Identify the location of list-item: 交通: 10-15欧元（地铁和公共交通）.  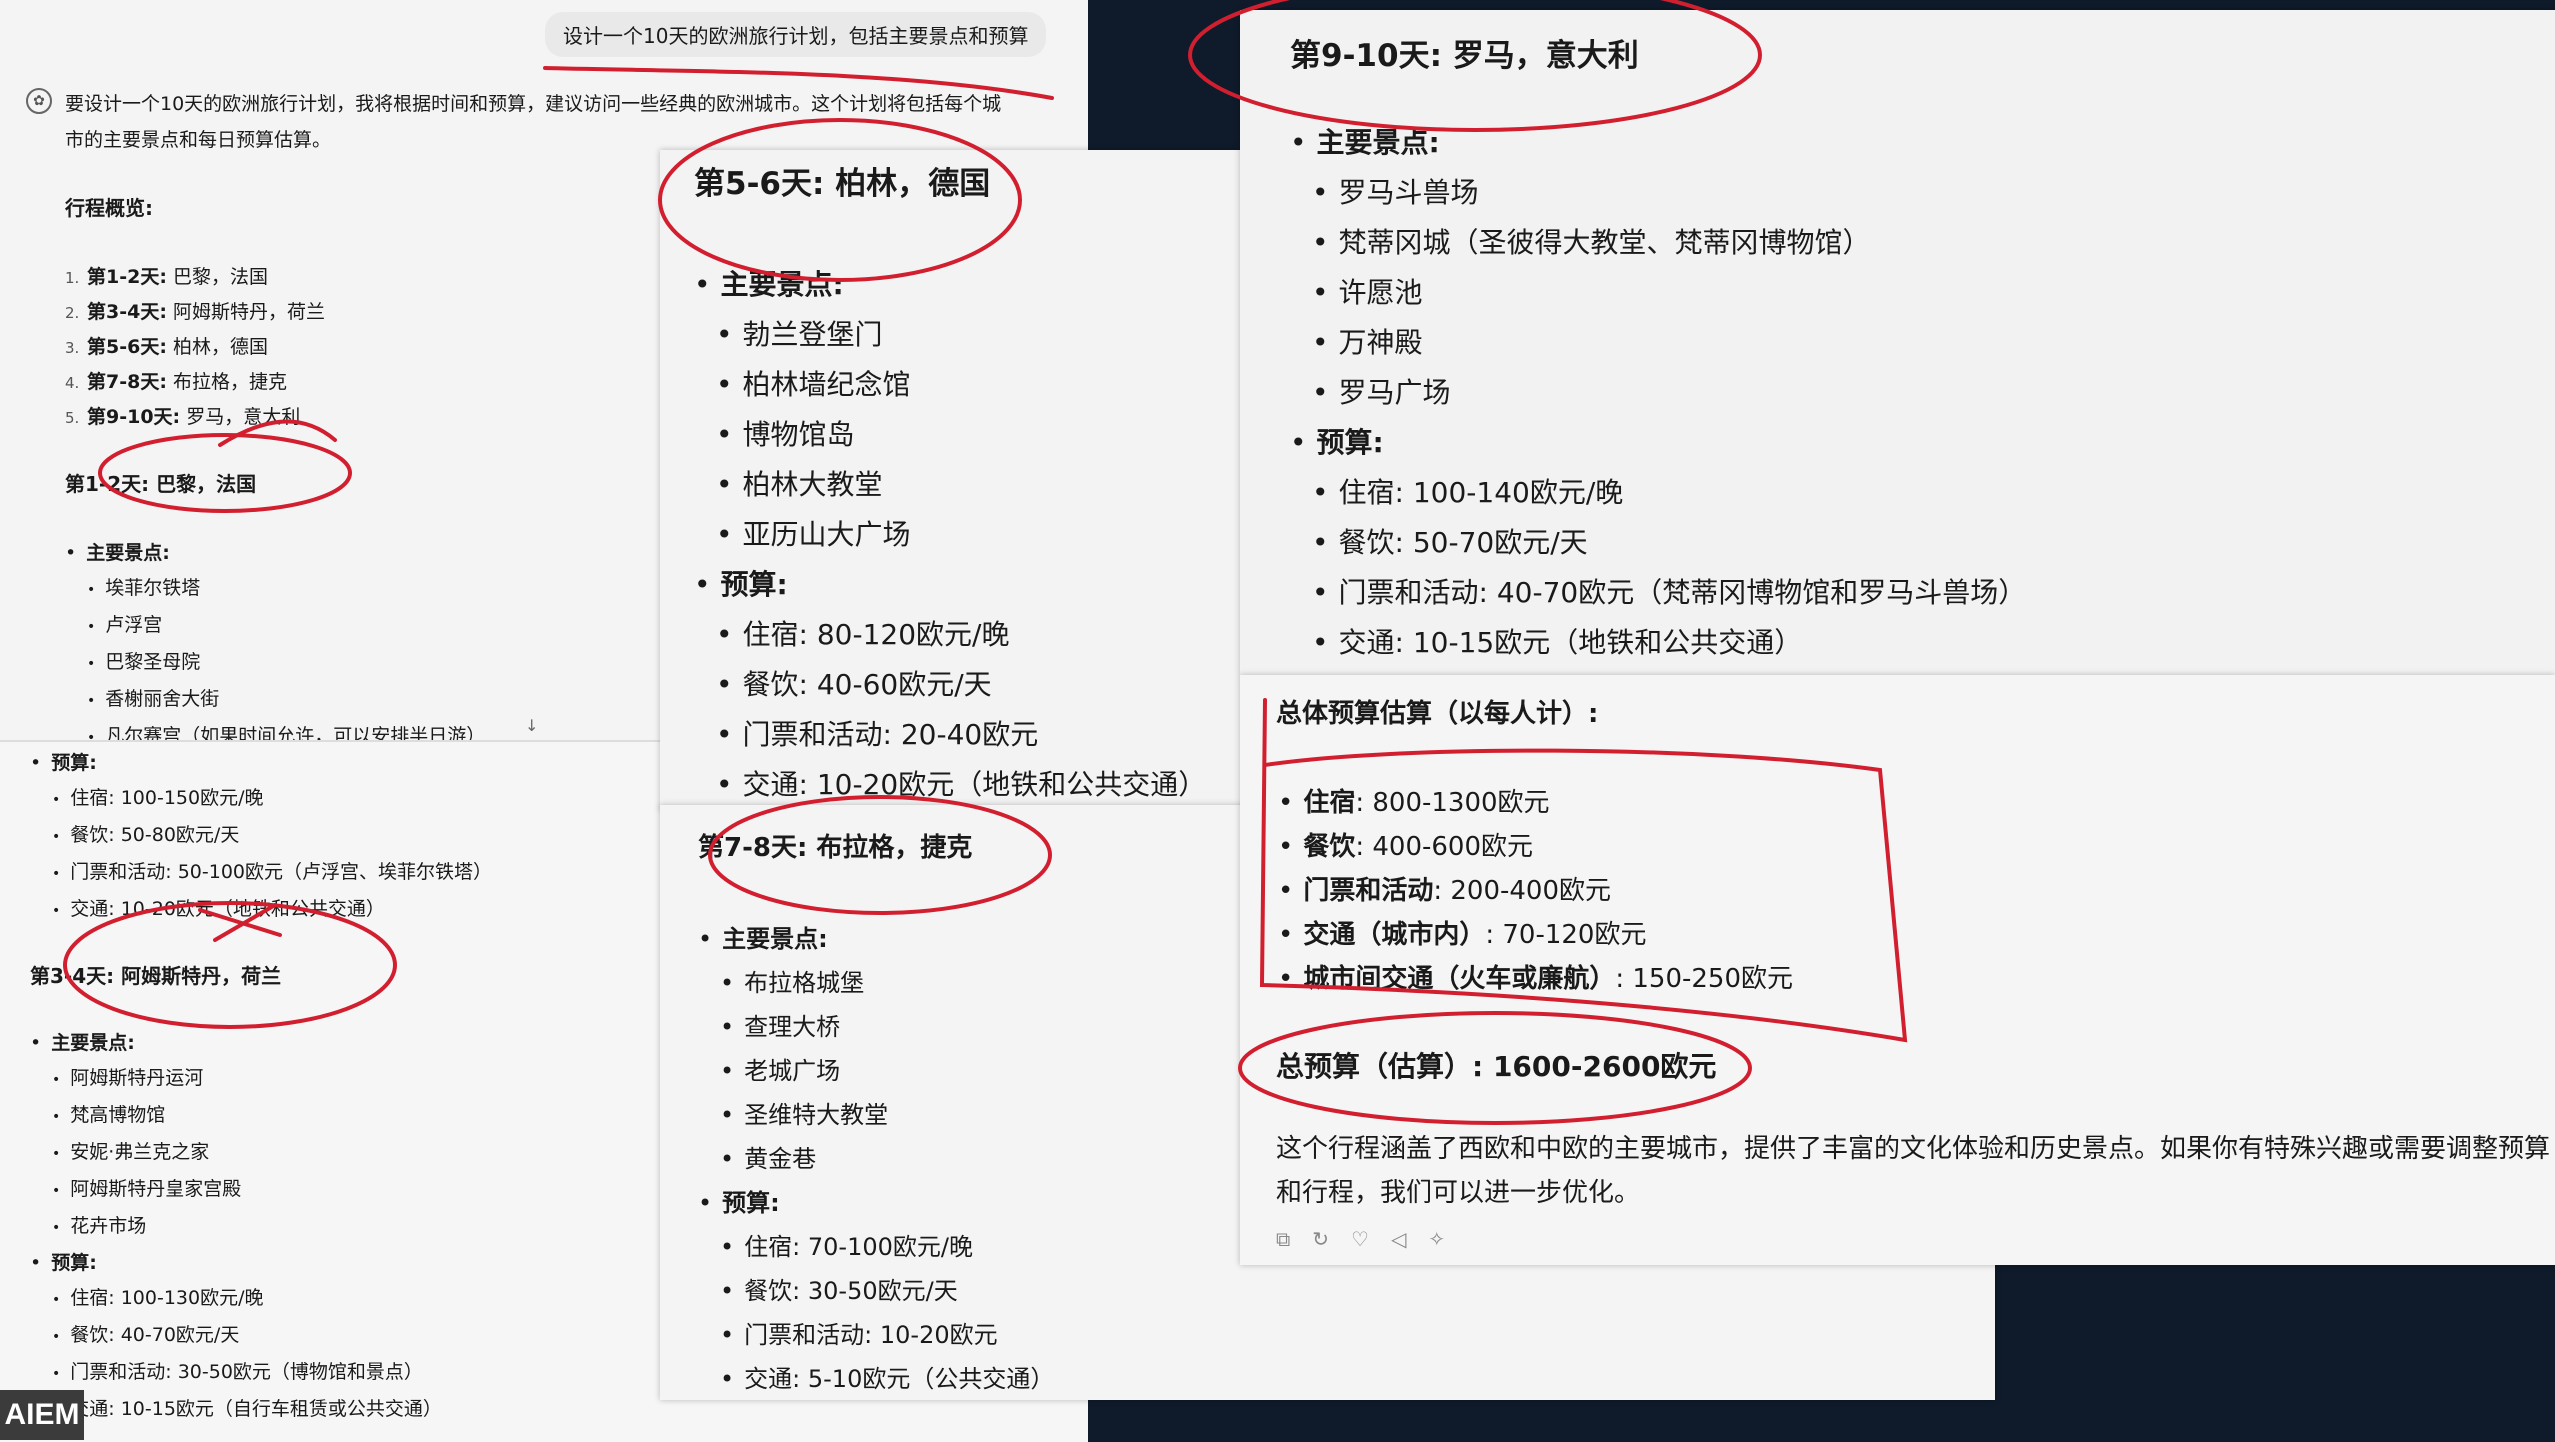
(1658, 643).